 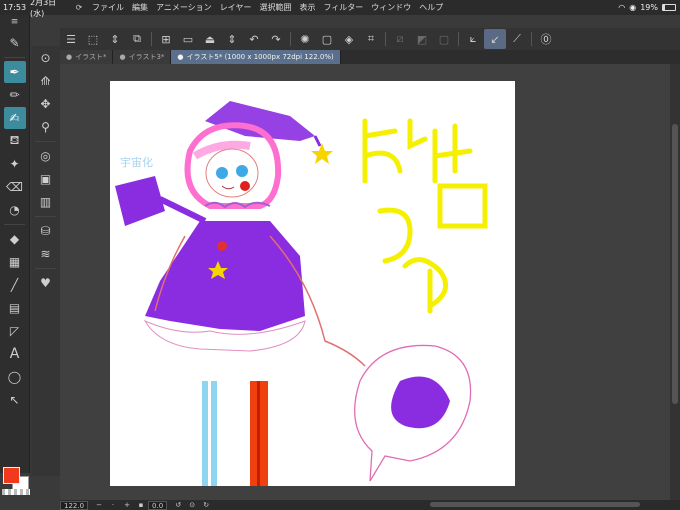 I want to click on pencil-tool-icon: ✏, so click(x=15, y=95).